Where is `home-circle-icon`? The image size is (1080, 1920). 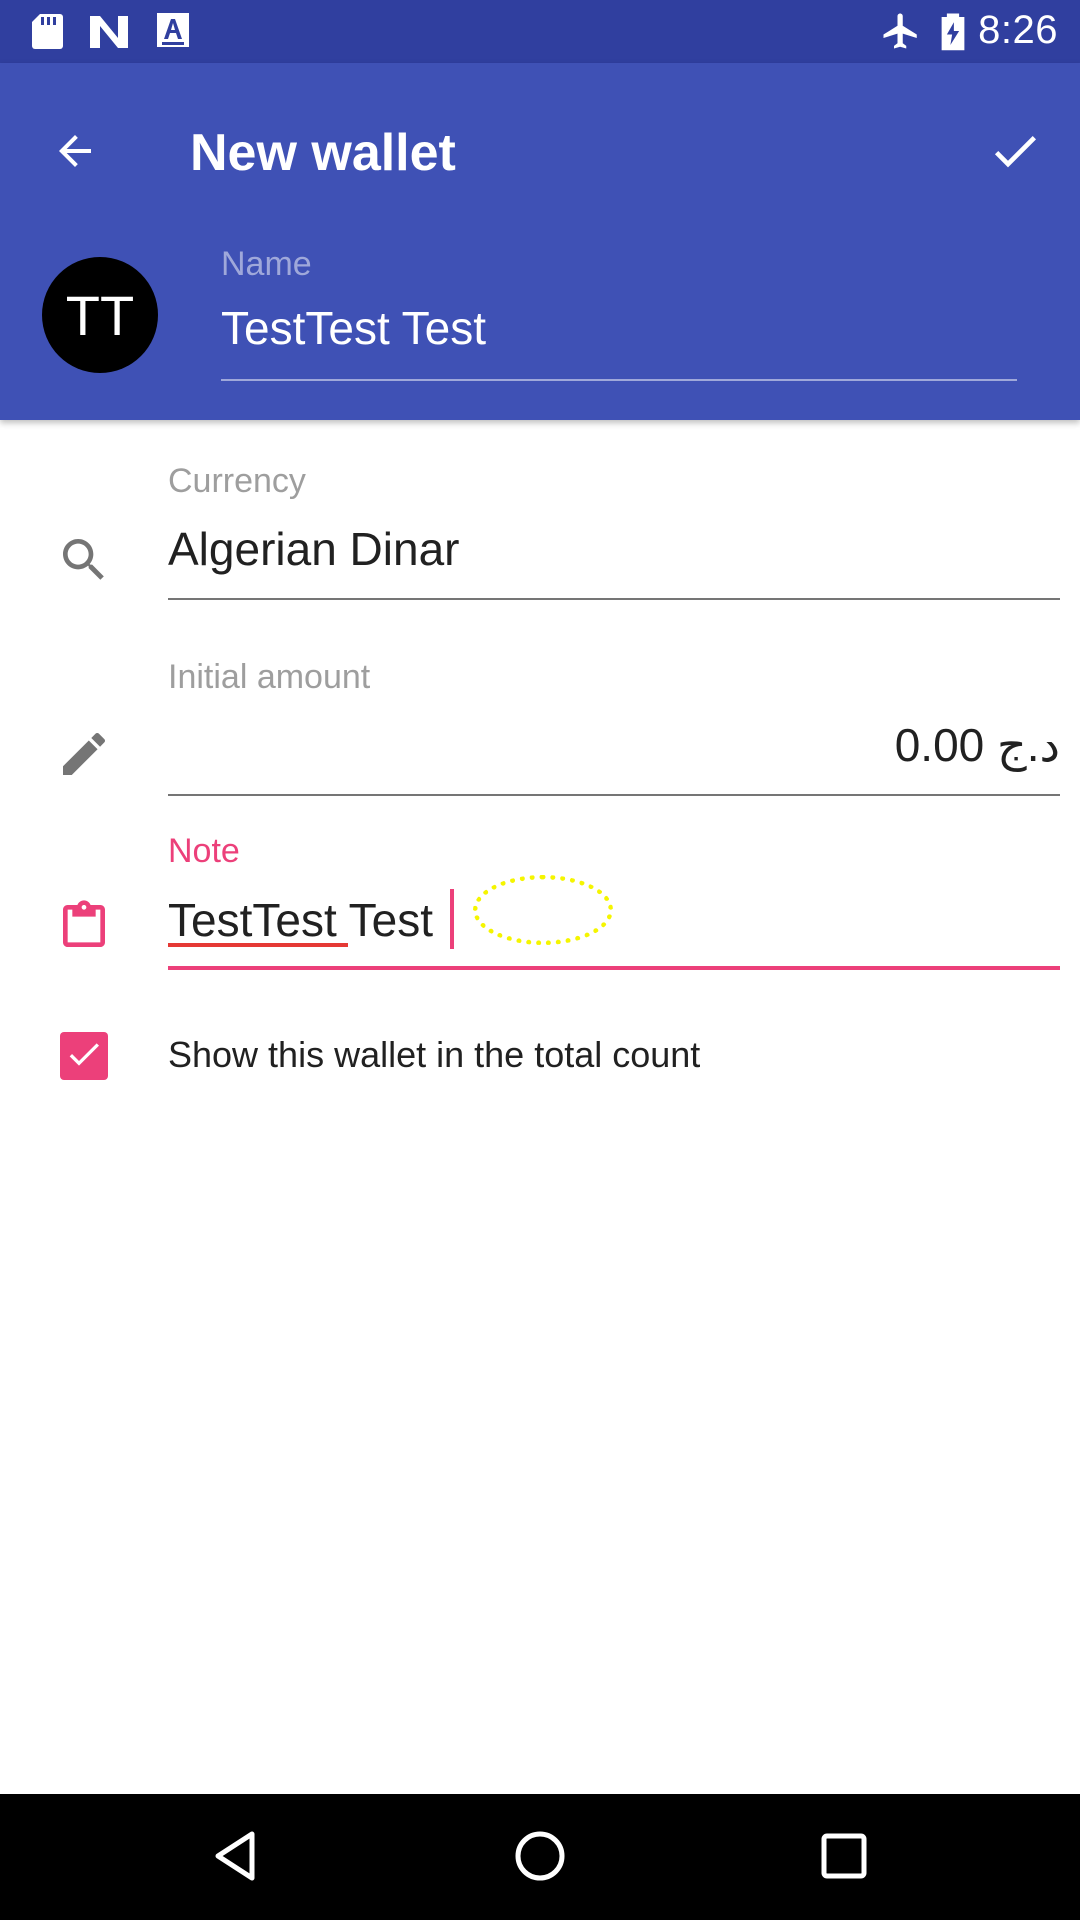 home-circle-icon is located at coordinates (540, 1858).